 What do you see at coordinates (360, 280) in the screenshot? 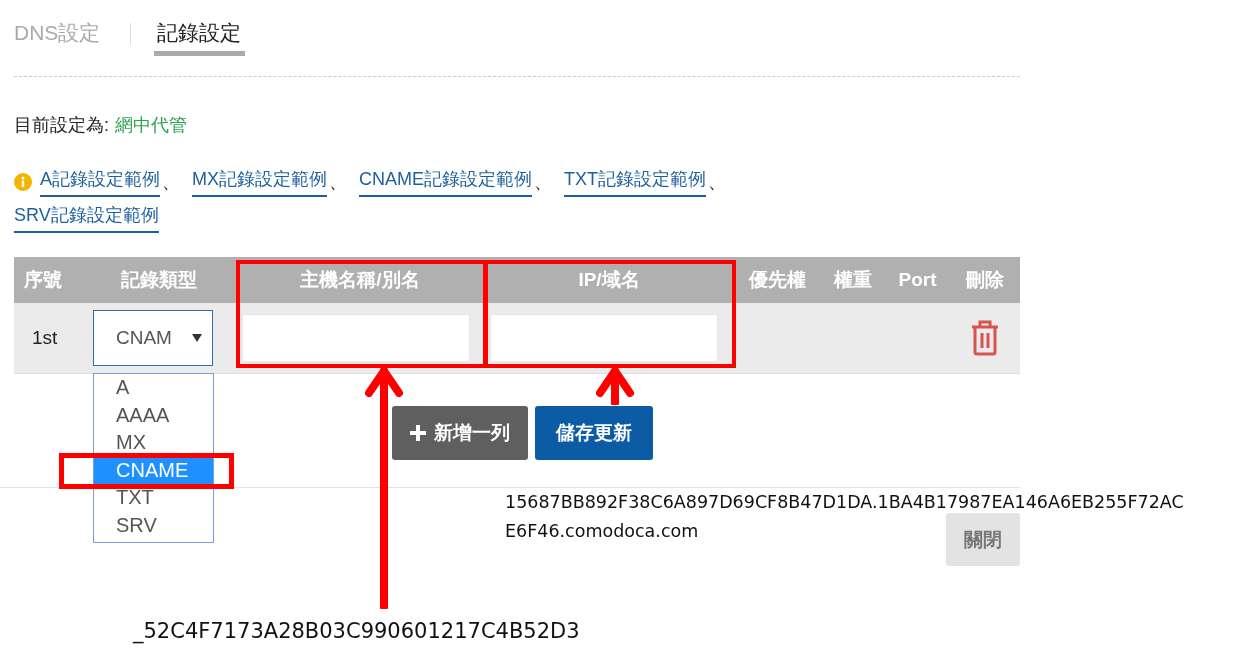
I see `column-header: 主機名稱/別名` at bounding box center [360, 280].